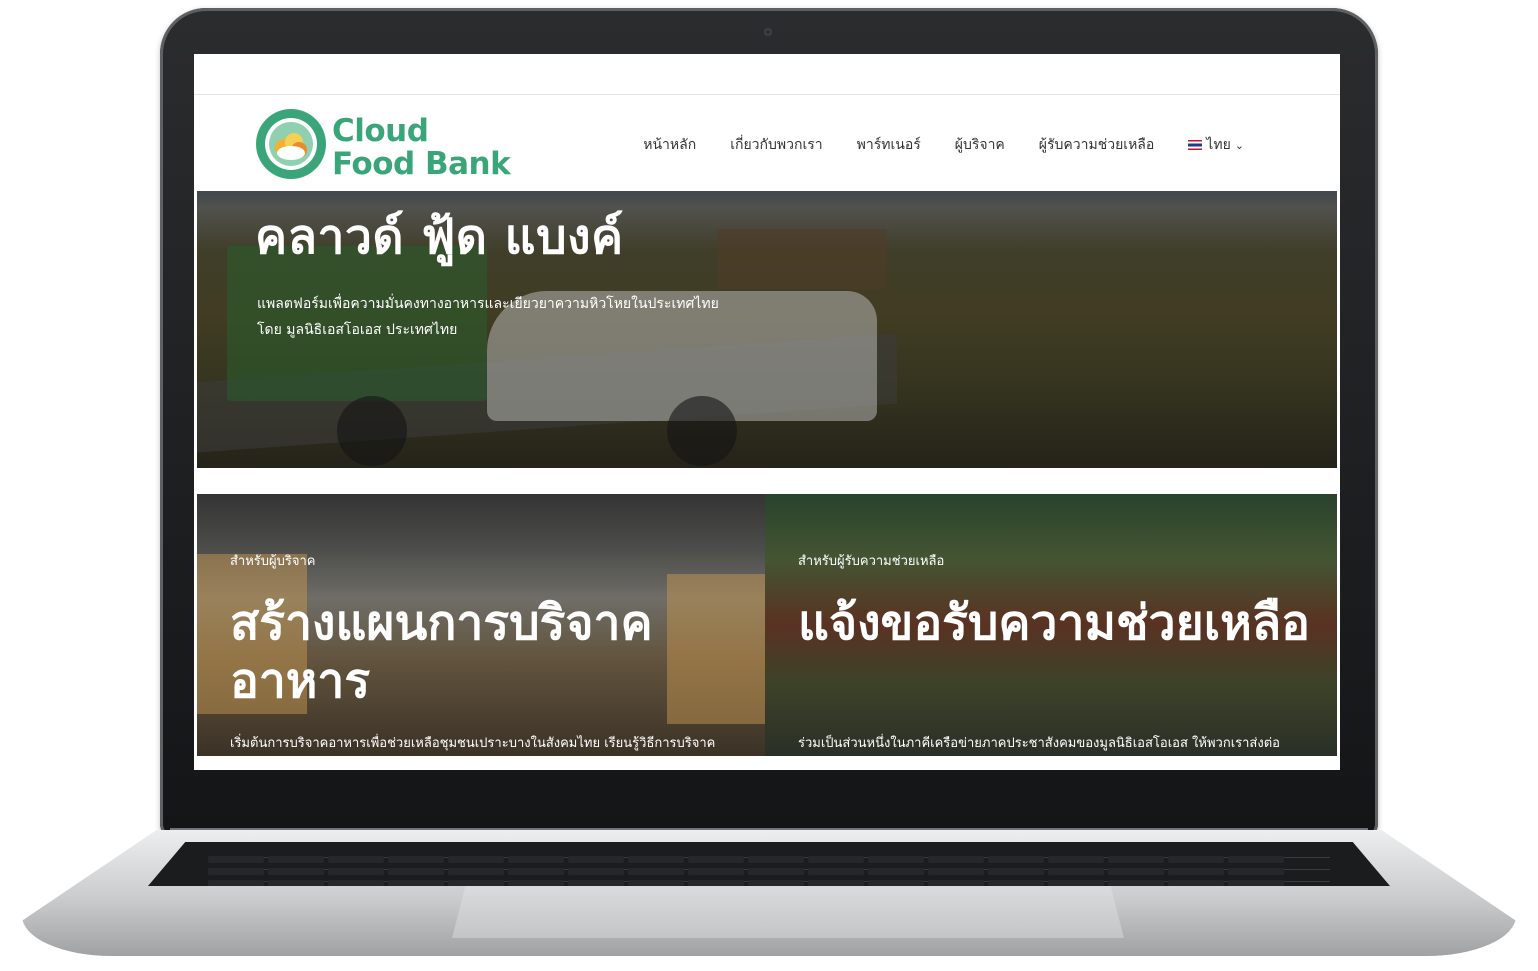 The image size is (1538, 971). I want to click on donor-card-title: สร้างแผนการบริจาคอาหาร, so click(441, 652).